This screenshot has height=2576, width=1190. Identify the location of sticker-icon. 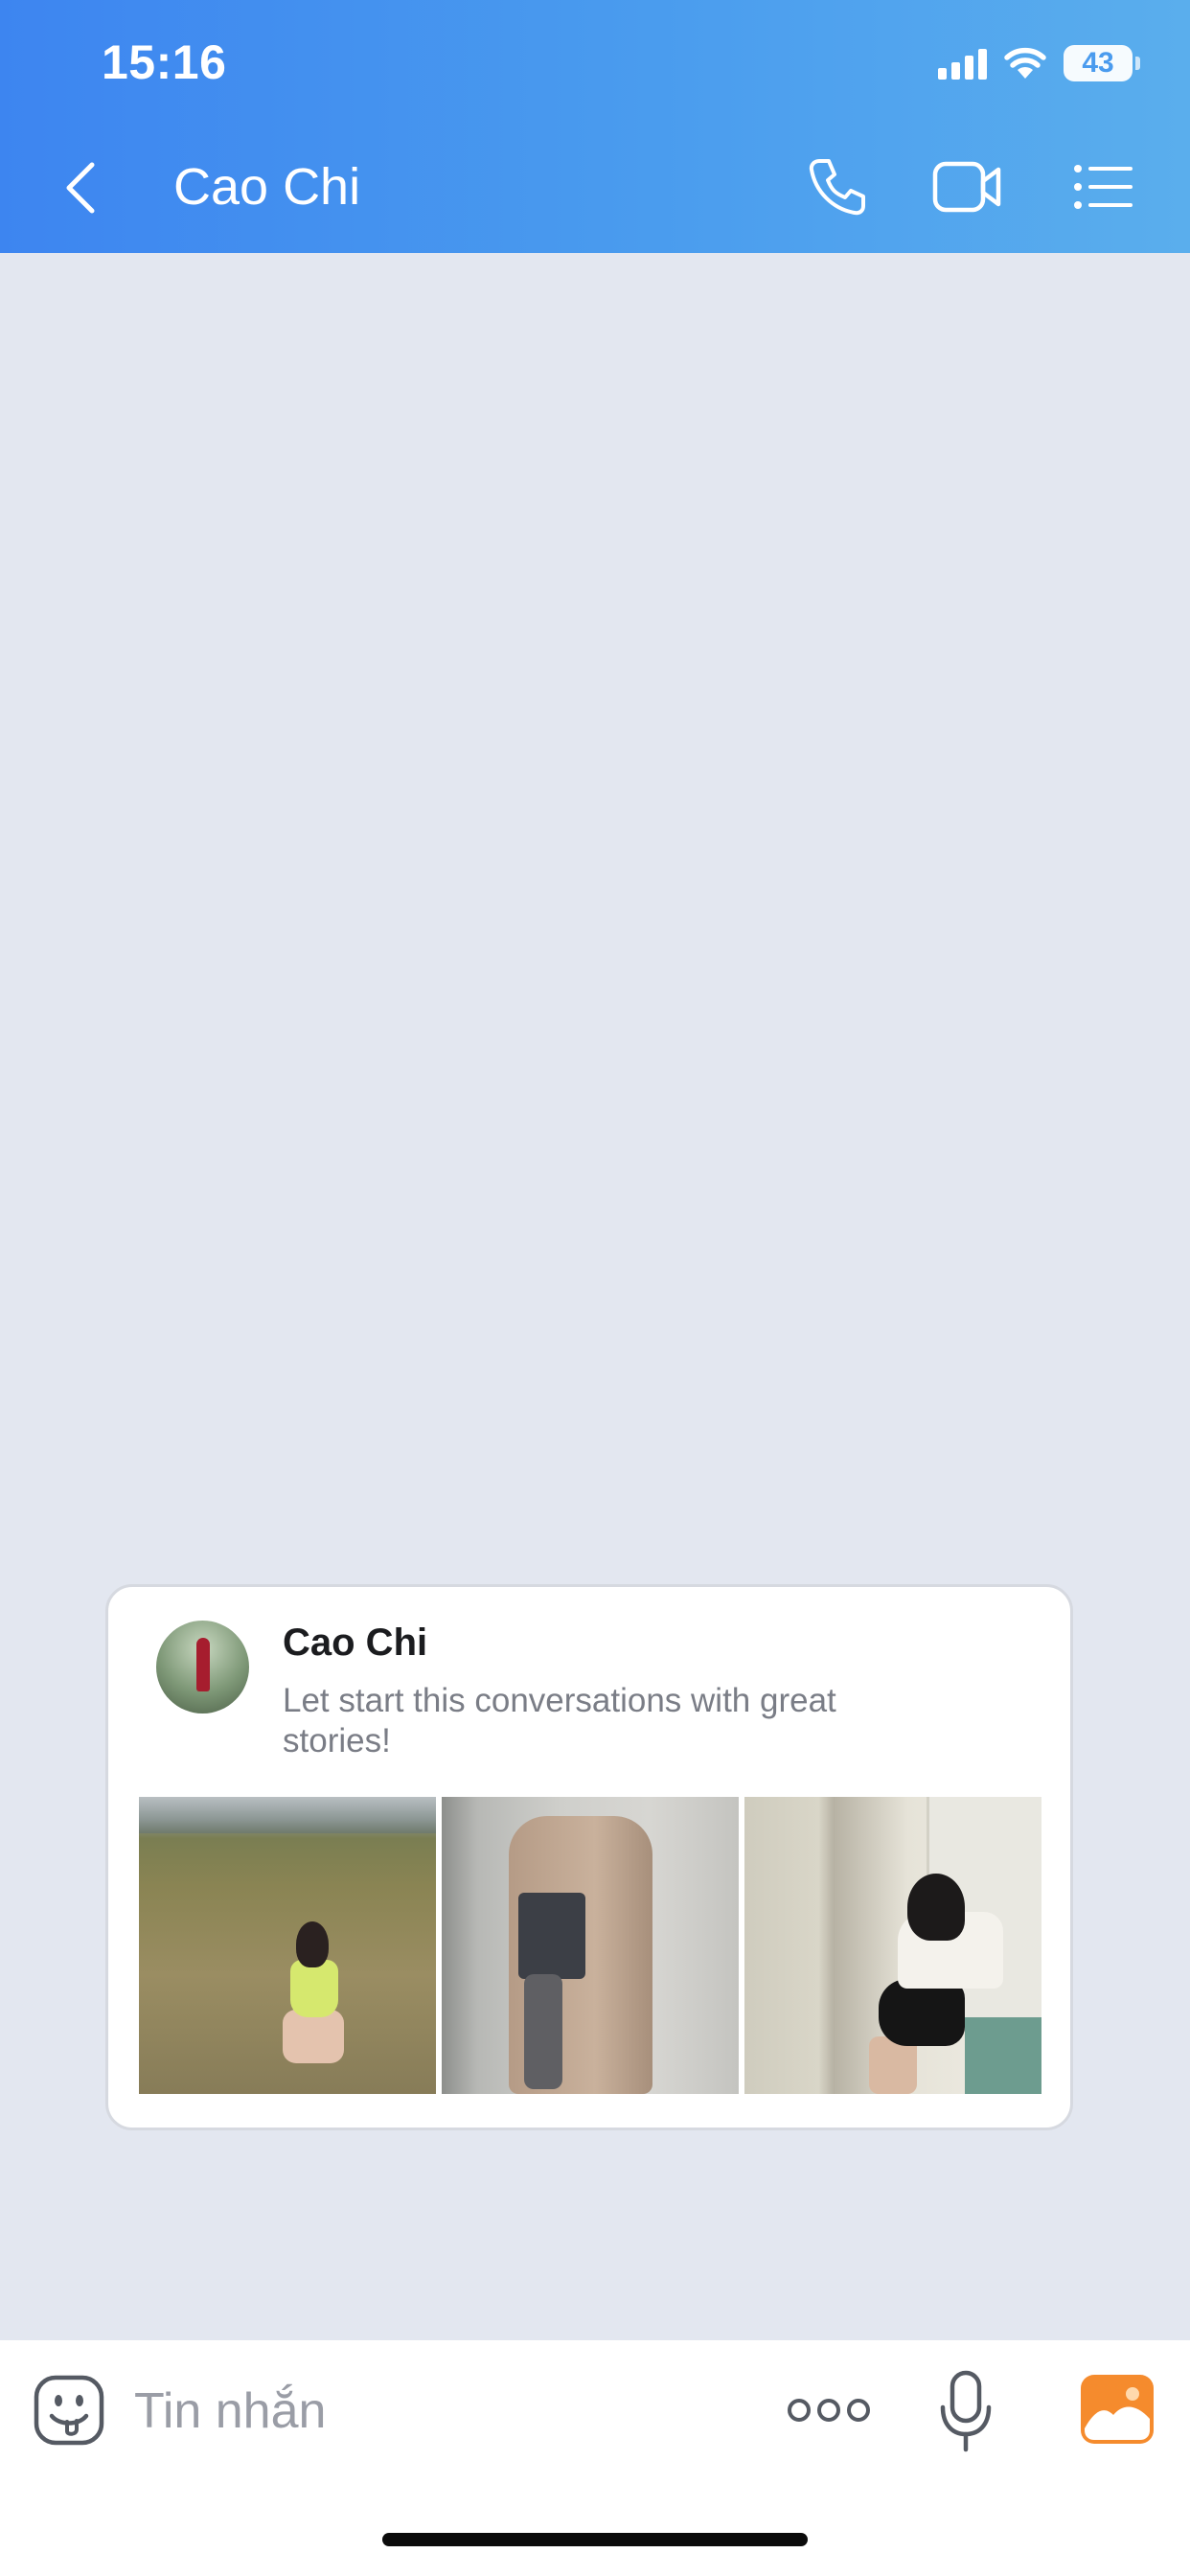
(69, 2410).